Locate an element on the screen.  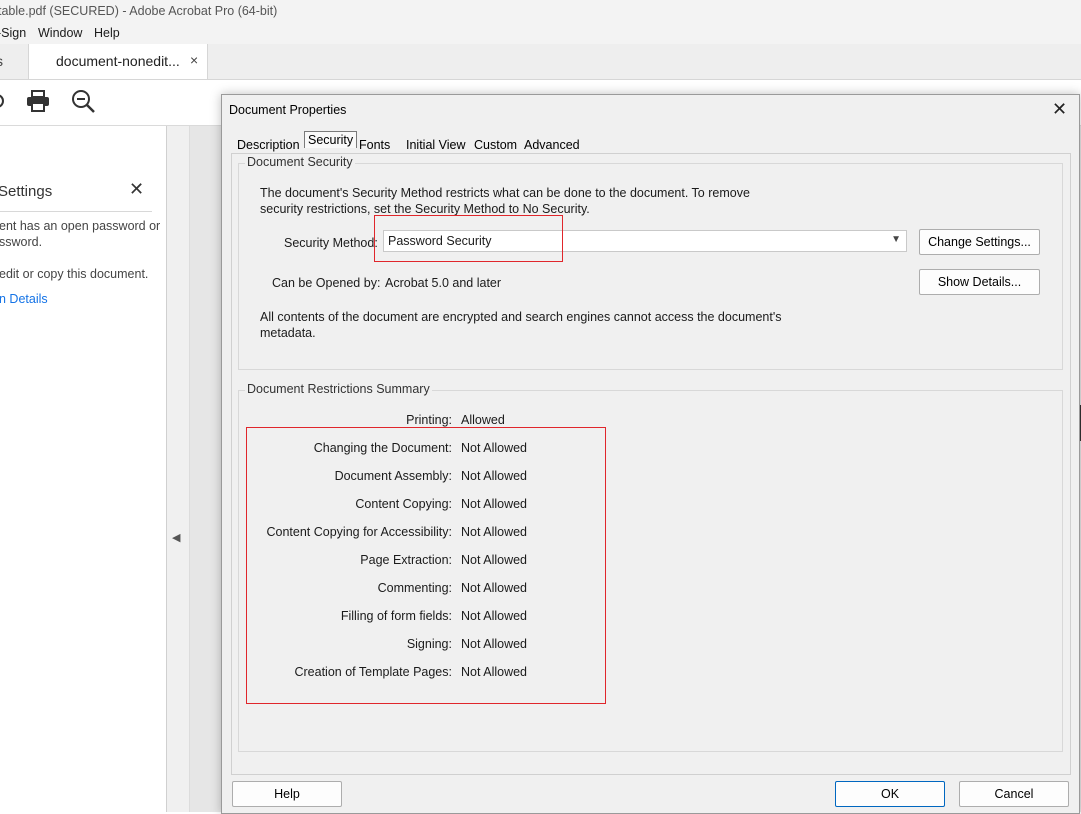
panel-text-line: ent has an open password or is located at coordinates (80, 226).